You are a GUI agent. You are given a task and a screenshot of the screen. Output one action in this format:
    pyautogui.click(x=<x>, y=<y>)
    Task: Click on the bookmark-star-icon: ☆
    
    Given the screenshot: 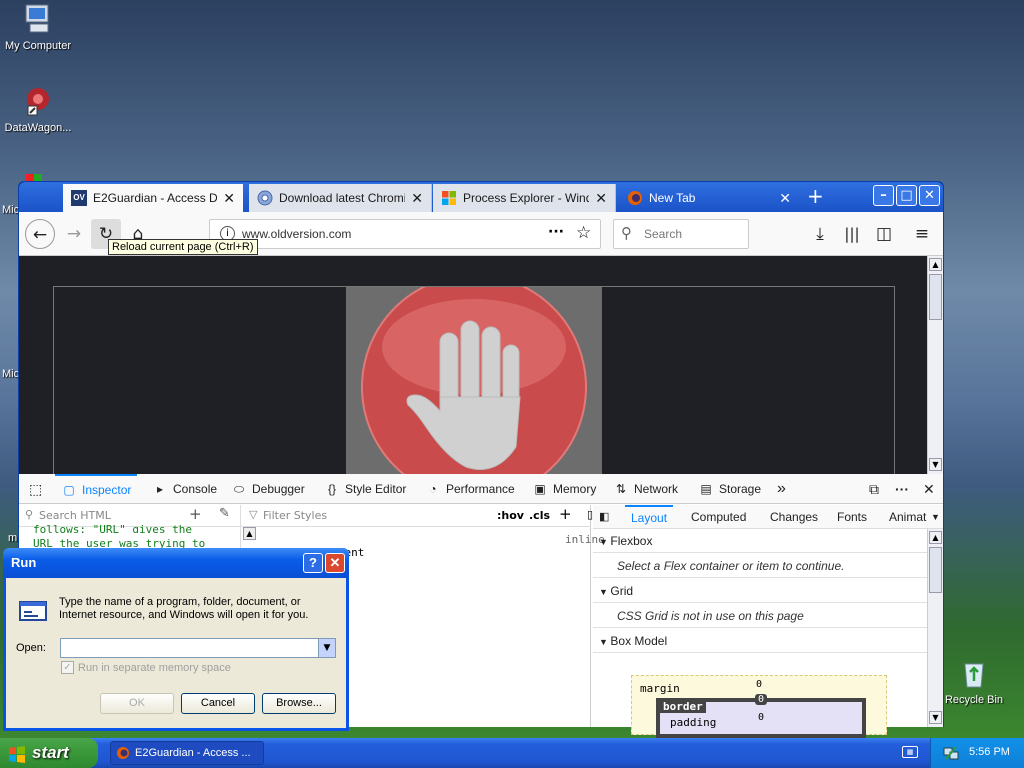 What is the action you would take?
    pyautogui.click(x=583, y=233)
    